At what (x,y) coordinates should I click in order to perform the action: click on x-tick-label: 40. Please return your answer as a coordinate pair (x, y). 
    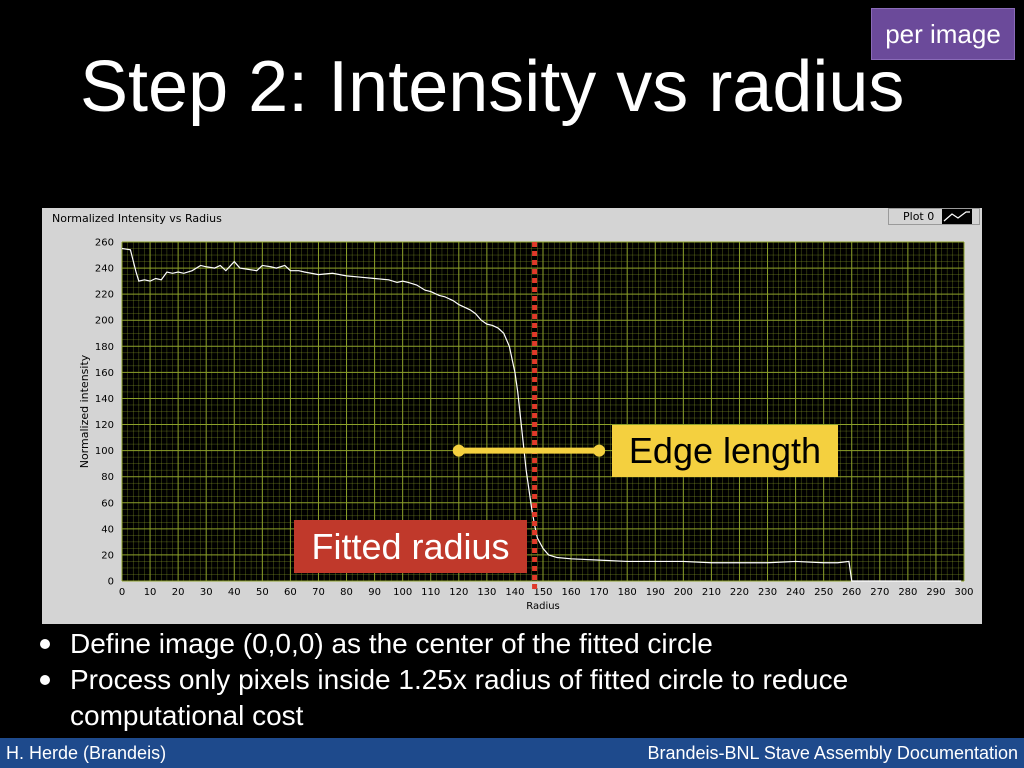
    Looking at the image, I should click on (234, 592).